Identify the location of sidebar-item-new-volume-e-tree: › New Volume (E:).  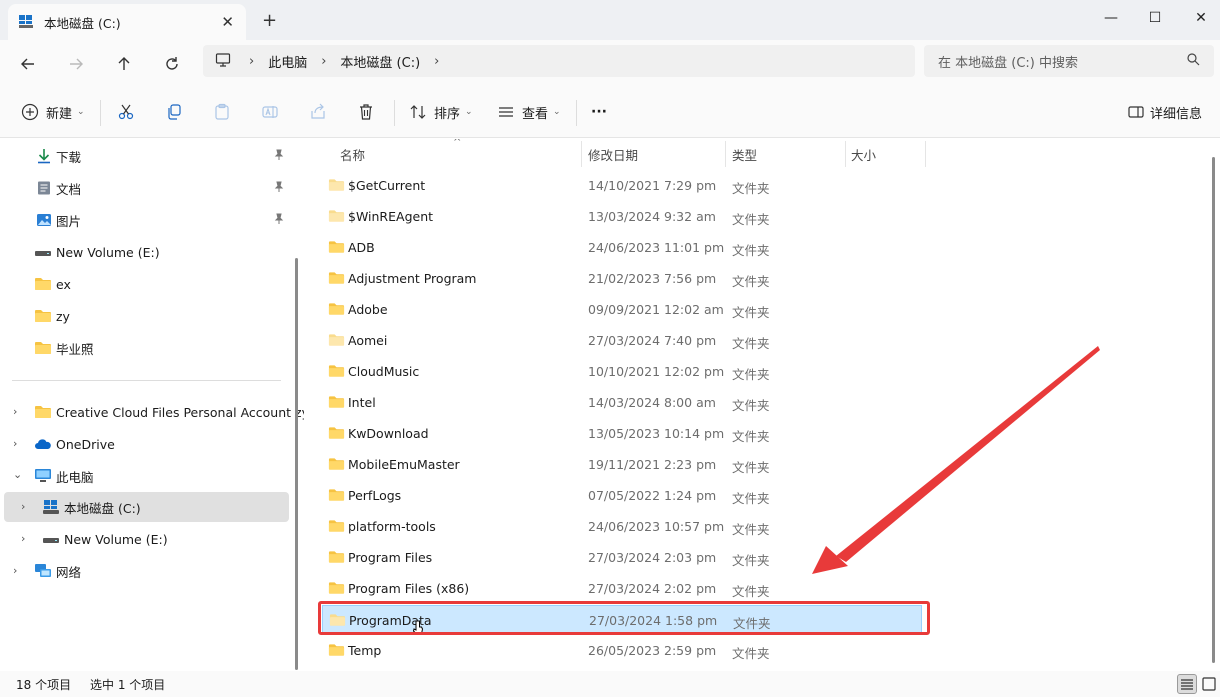
(146, 539).